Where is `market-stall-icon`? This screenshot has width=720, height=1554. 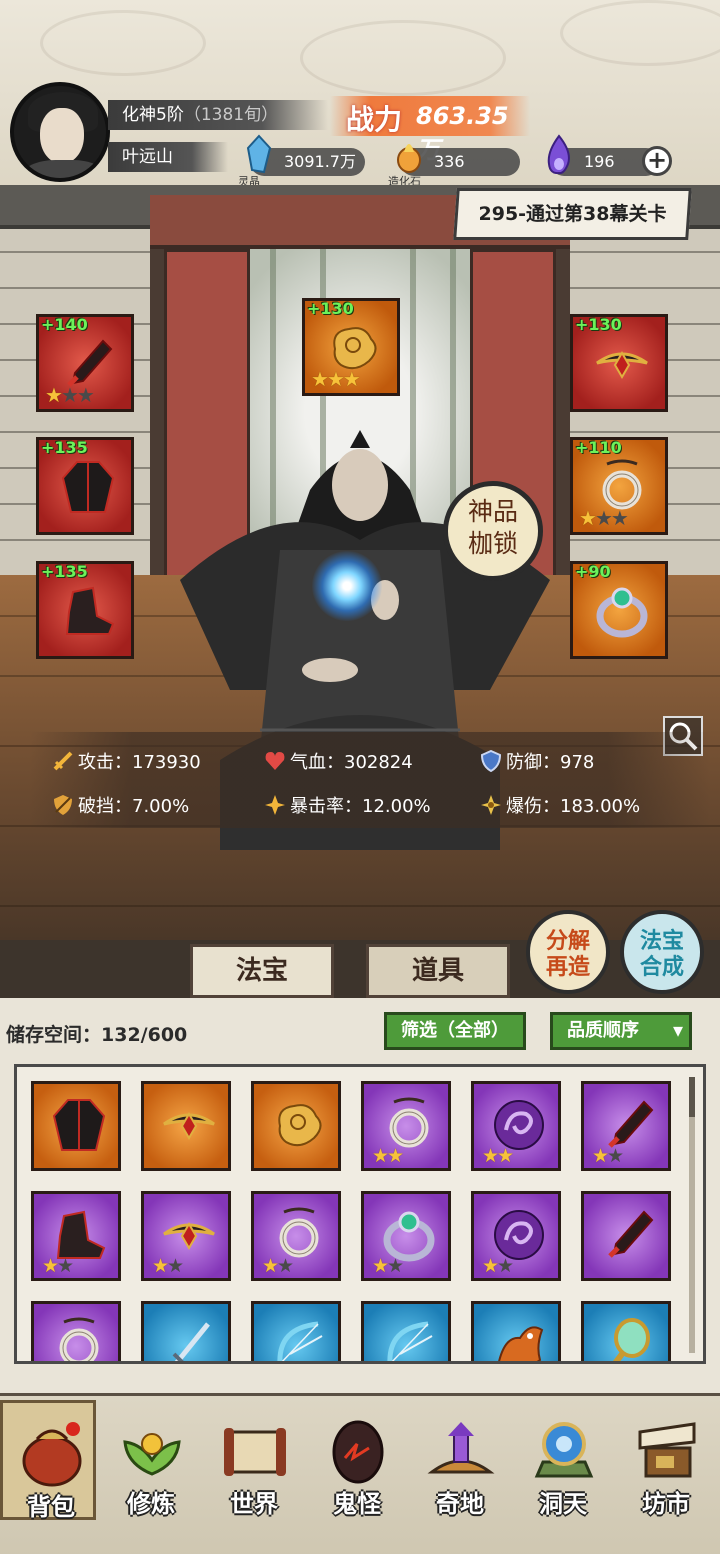
market-stall-icon is located at coordinates (667, 1450).